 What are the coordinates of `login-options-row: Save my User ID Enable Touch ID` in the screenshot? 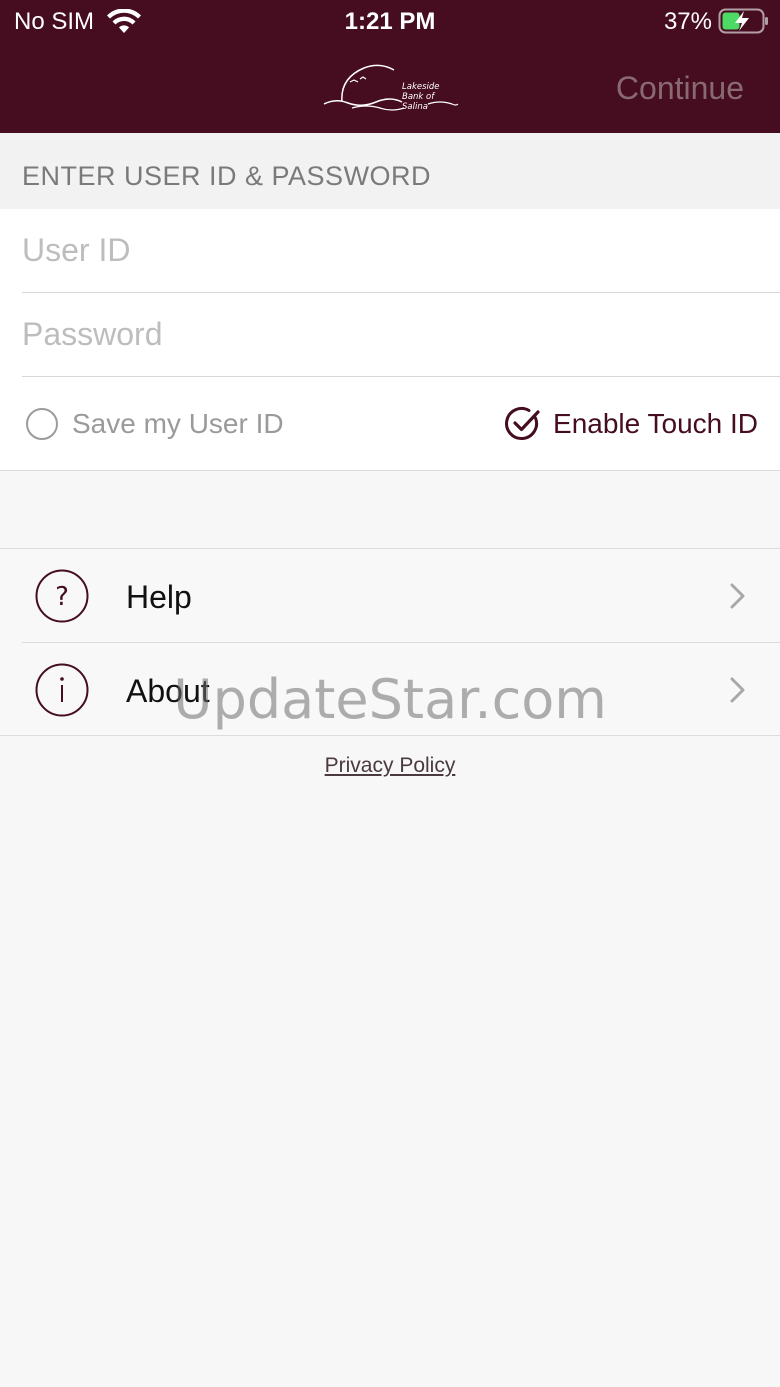 It's located at (390, 424).